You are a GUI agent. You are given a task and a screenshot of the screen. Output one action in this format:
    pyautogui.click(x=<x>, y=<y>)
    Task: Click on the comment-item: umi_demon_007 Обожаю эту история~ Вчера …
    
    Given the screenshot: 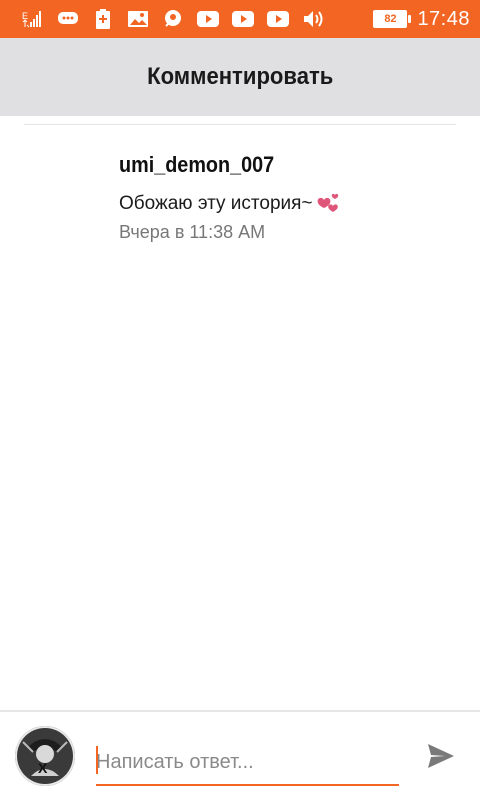 What is the action you would take?
    pyautogui.click(x=230, y=197)
    